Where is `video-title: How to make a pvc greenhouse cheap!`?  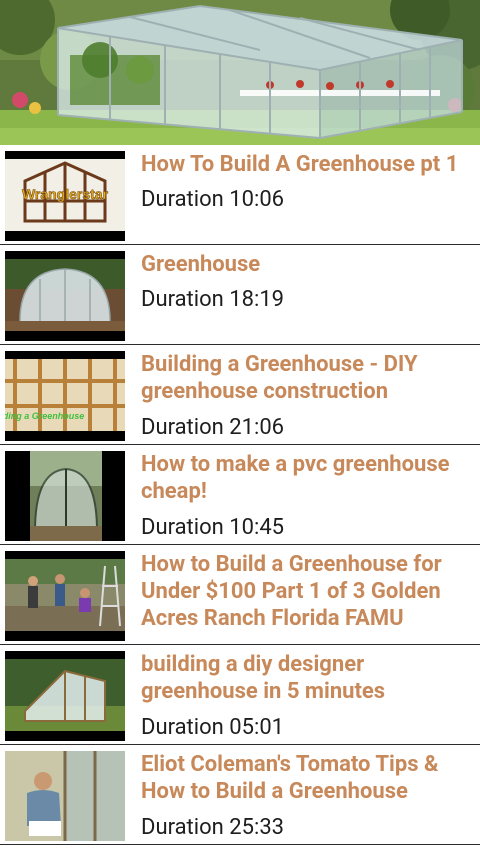
video-title: How to make a pvc greenhouse cheap! is located at coordinates (307, 478).